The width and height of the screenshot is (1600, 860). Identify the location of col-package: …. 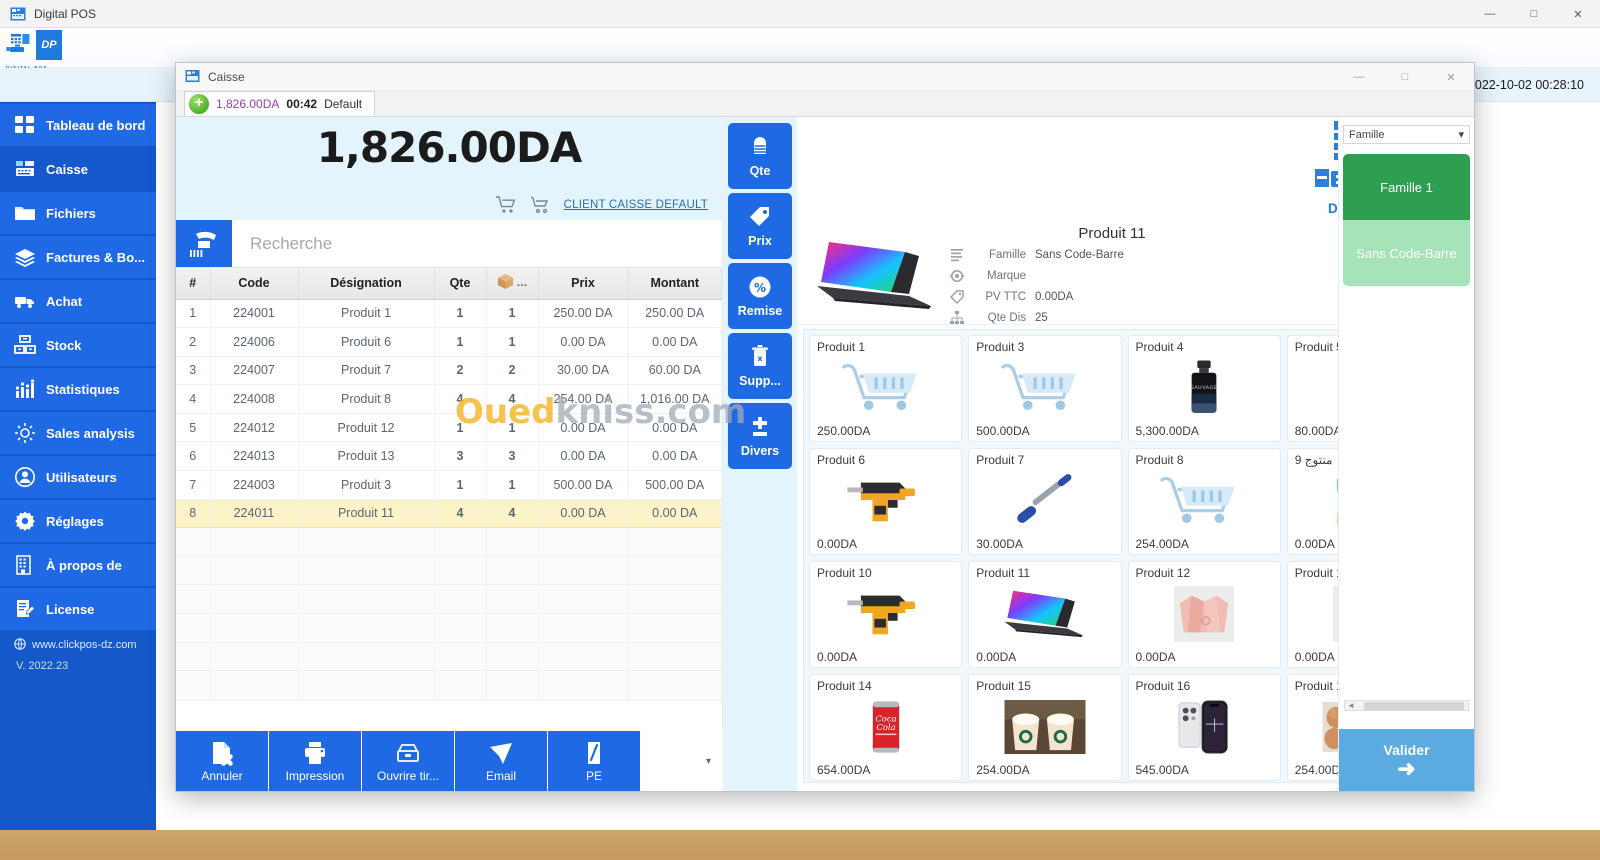
(512, 284).